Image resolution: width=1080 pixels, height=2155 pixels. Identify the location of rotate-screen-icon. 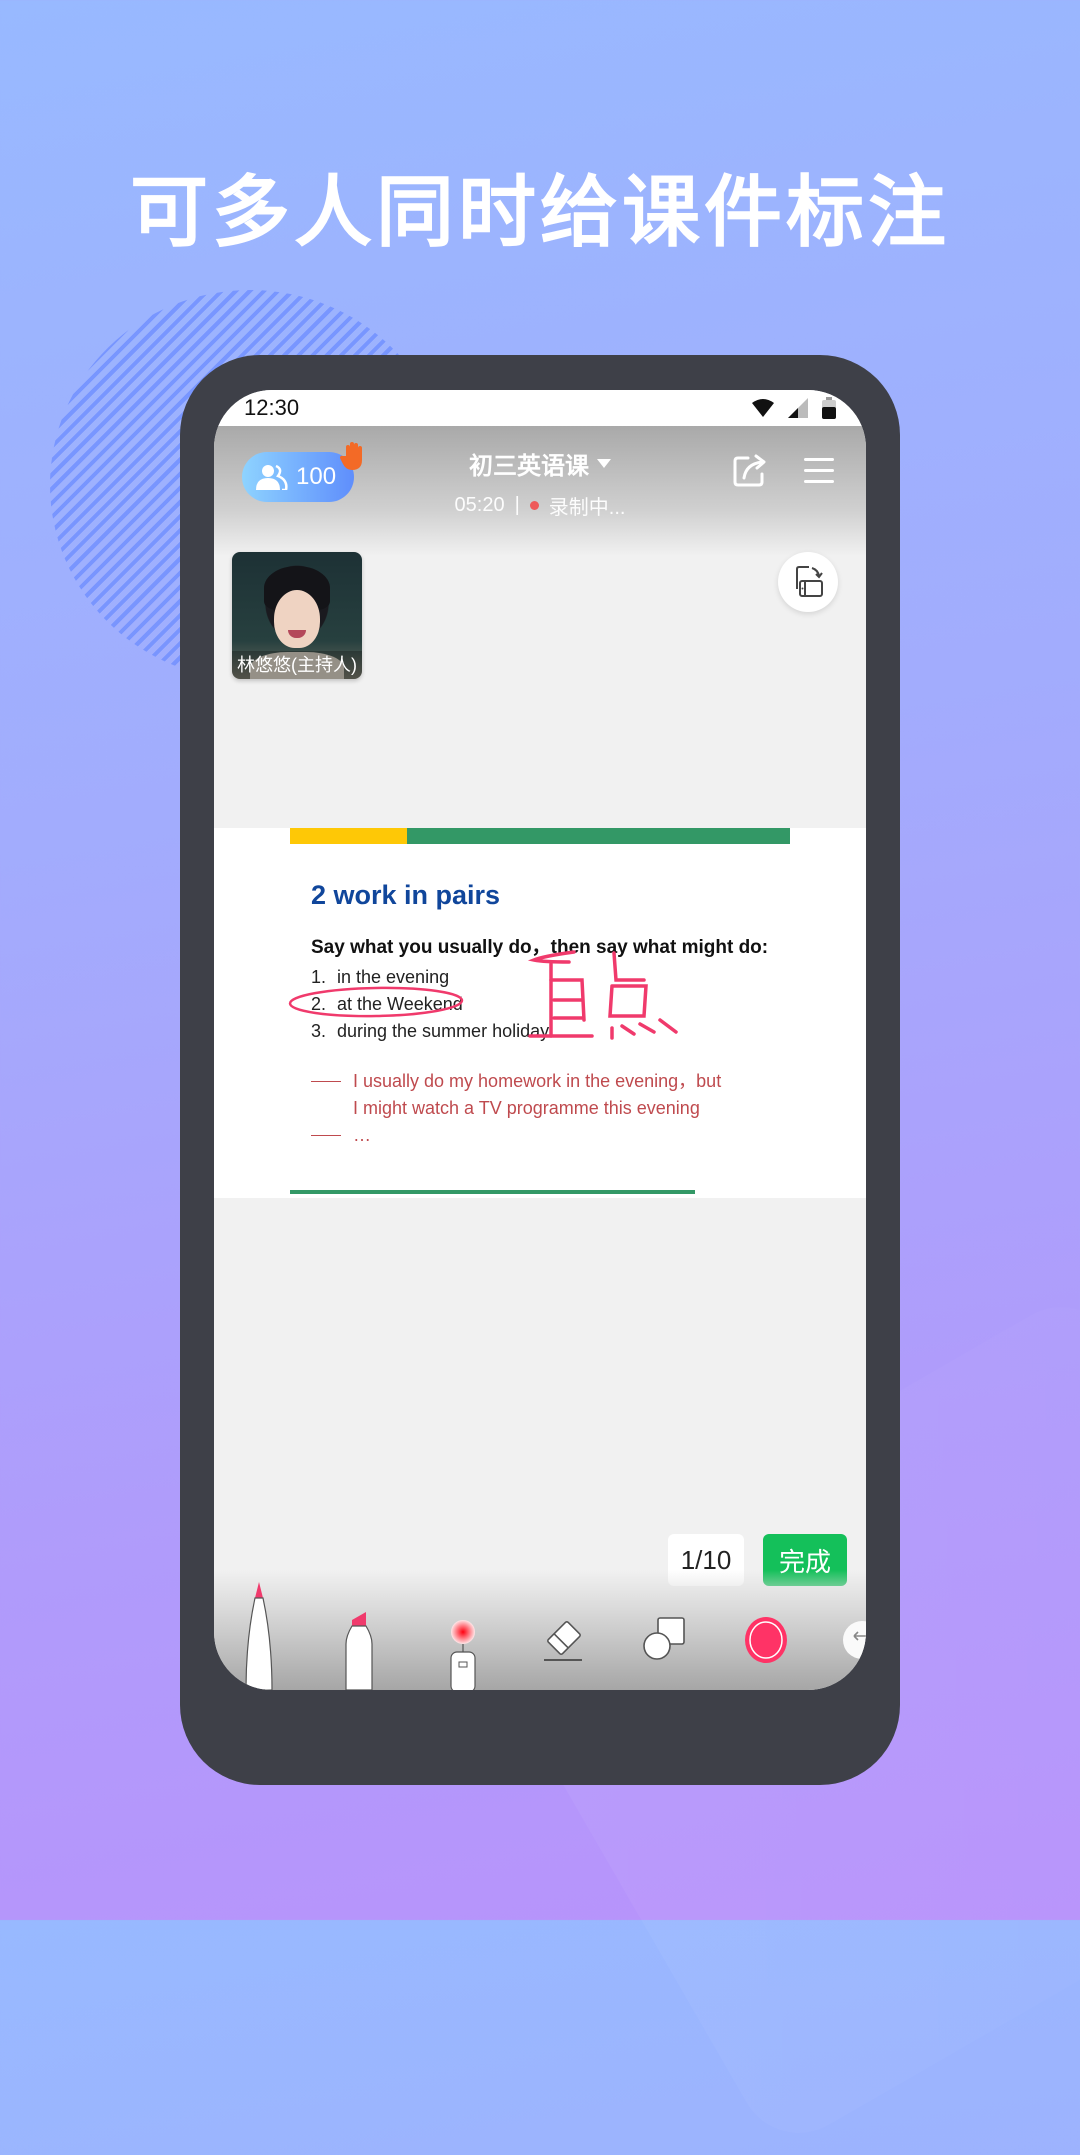
(809, 581).